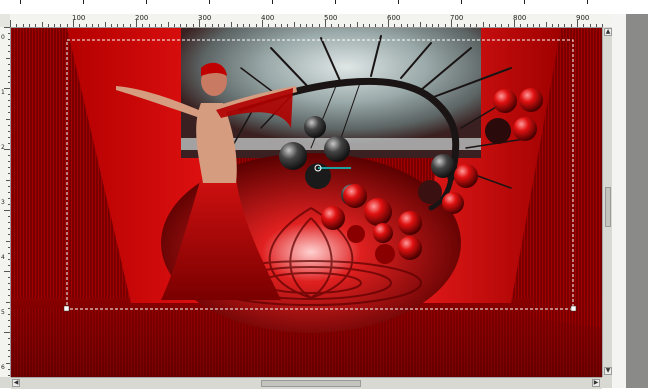  Describe the element at coordinates (311, 383) in the screenshot. I see `horizontal-scroll-thumb` at that location.